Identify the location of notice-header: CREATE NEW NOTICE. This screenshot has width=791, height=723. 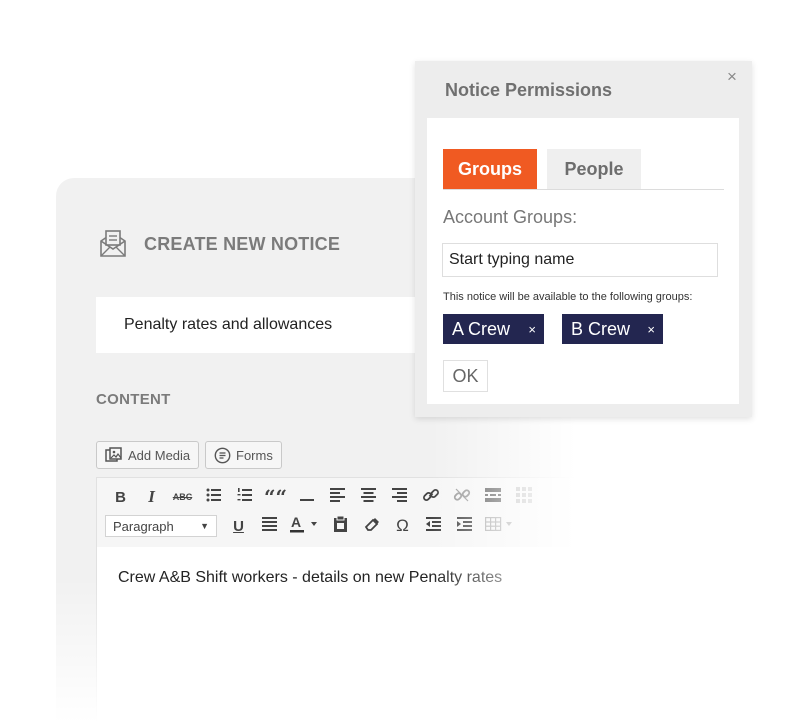
(219, 244).